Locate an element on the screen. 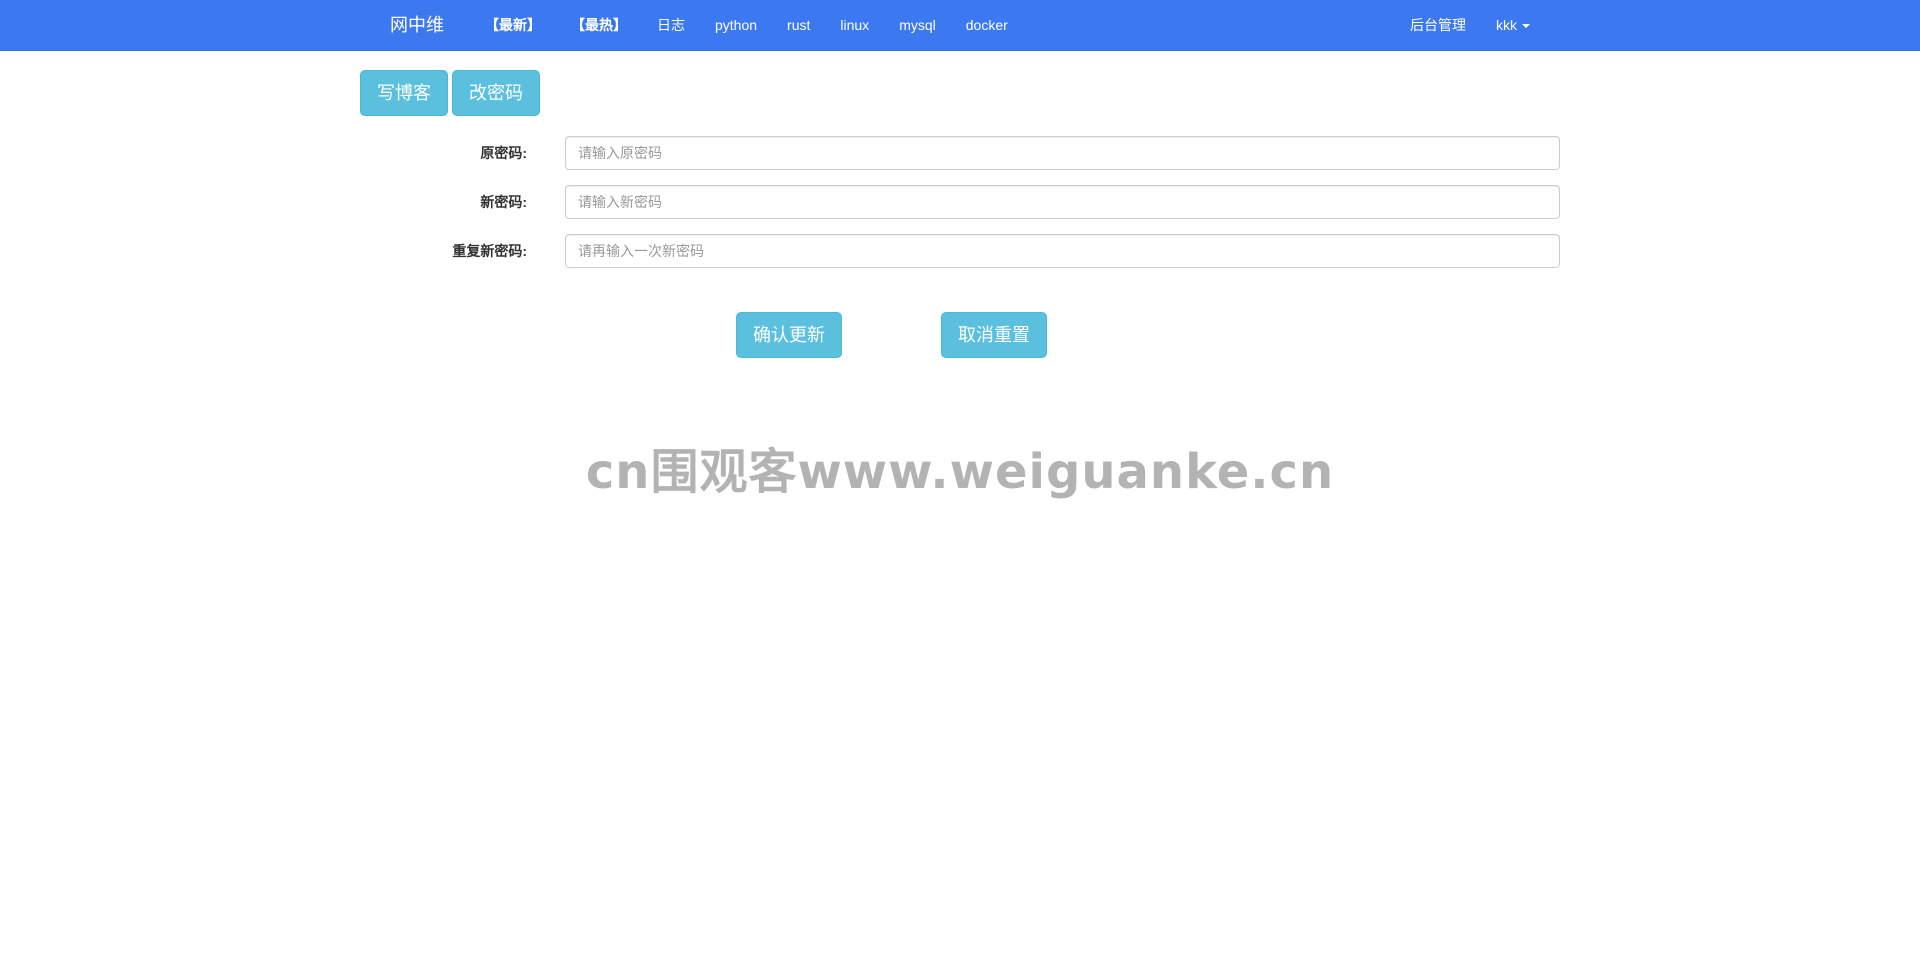 This screenshot has height=955, width=1920. old-password-input is located at coordinates (1062, 153).